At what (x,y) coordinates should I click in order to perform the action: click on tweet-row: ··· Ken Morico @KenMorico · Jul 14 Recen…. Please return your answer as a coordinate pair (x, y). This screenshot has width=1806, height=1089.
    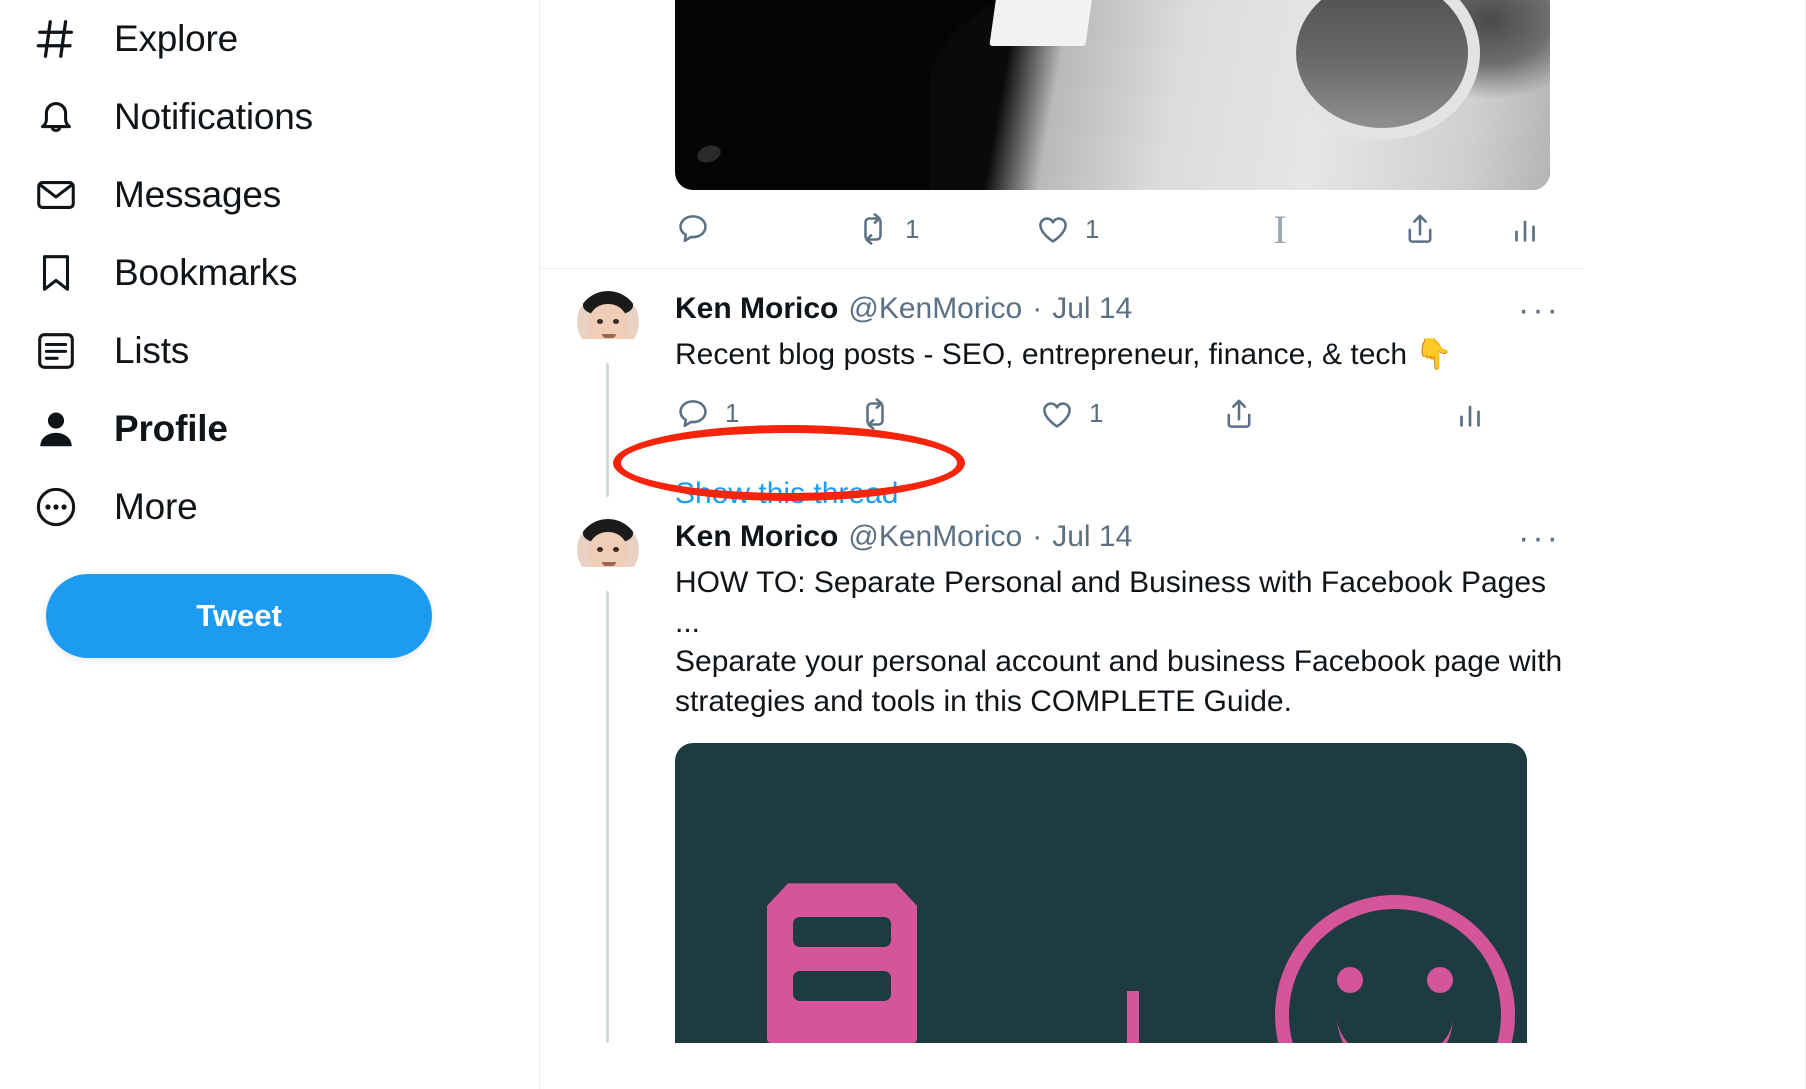
    Looking at the image, I should click on (1061, 389).